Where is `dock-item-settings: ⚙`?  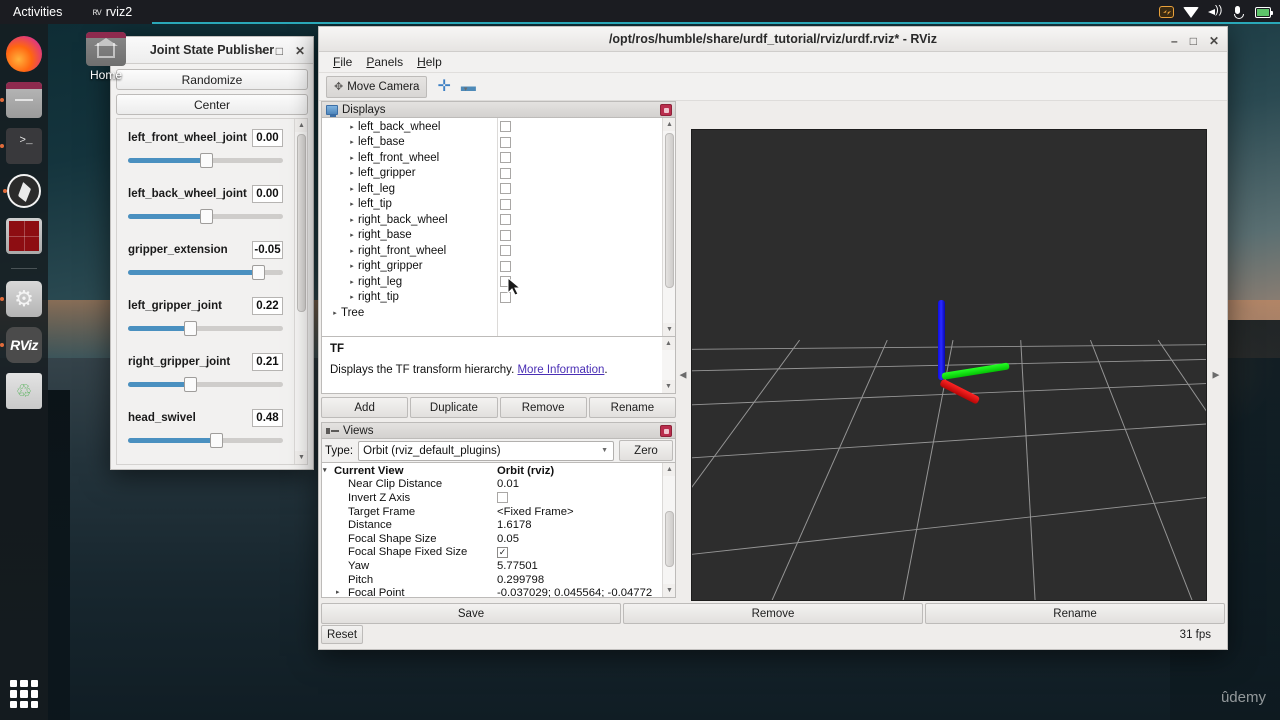
dock-item-settings: ⚙ is located at coordinates (21, 299).